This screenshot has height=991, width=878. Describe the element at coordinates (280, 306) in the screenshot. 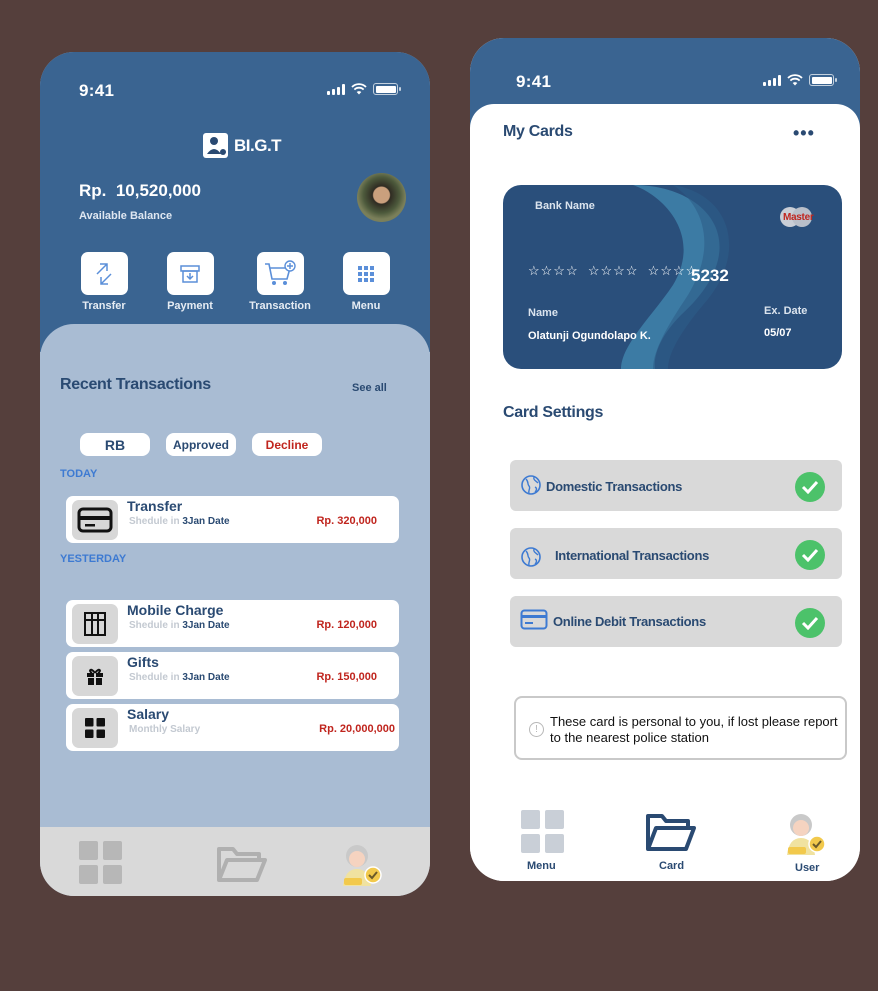

I see `transaction-label: Transaction` at that location.